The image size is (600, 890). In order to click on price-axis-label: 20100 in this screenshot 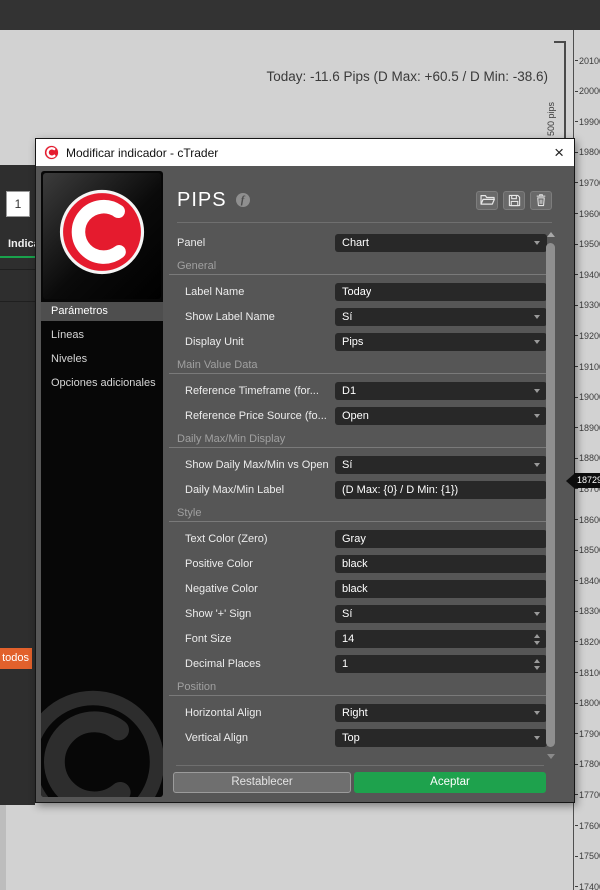, I will do `click(587, 60)`.